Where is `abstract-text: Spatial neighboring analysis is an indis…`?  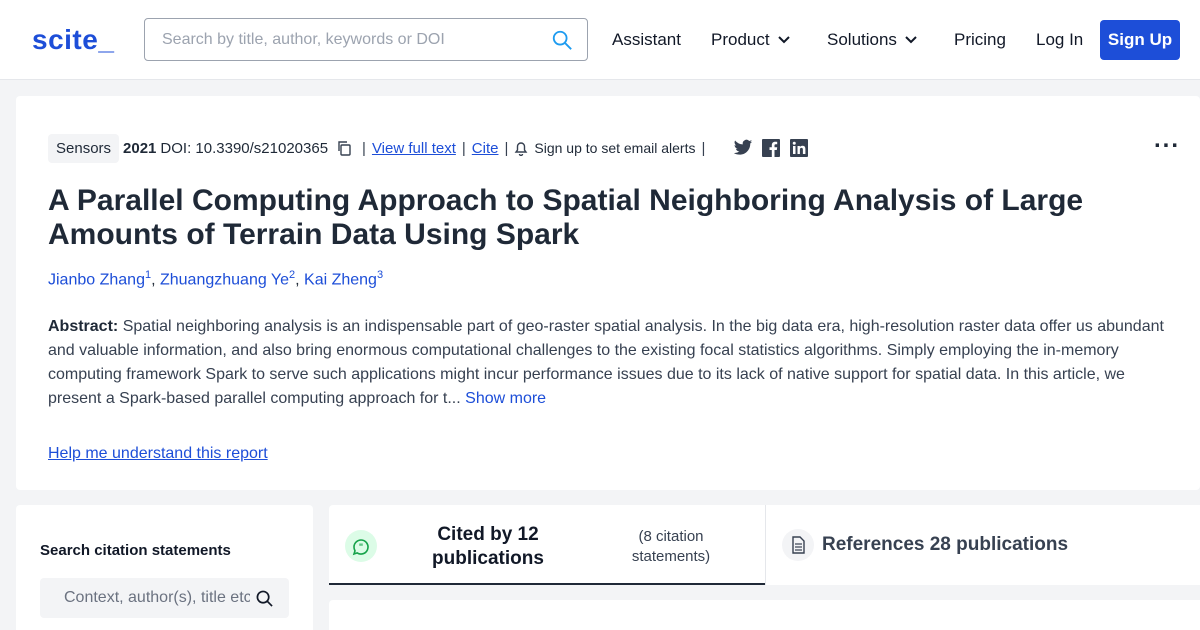 abstract-text: Spatial neighboring analysis is an indis… is located at coordinates (606, 362).